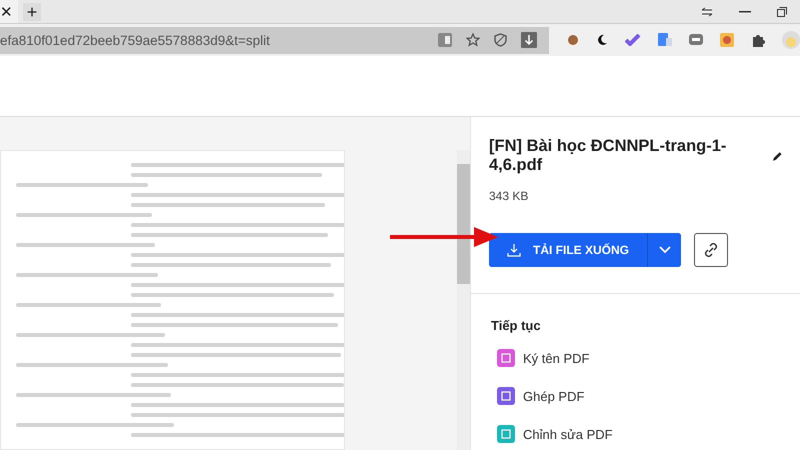 The height and width of the screenshot is (450, 800). I want to click on arrows-icon, so click(707, 11).